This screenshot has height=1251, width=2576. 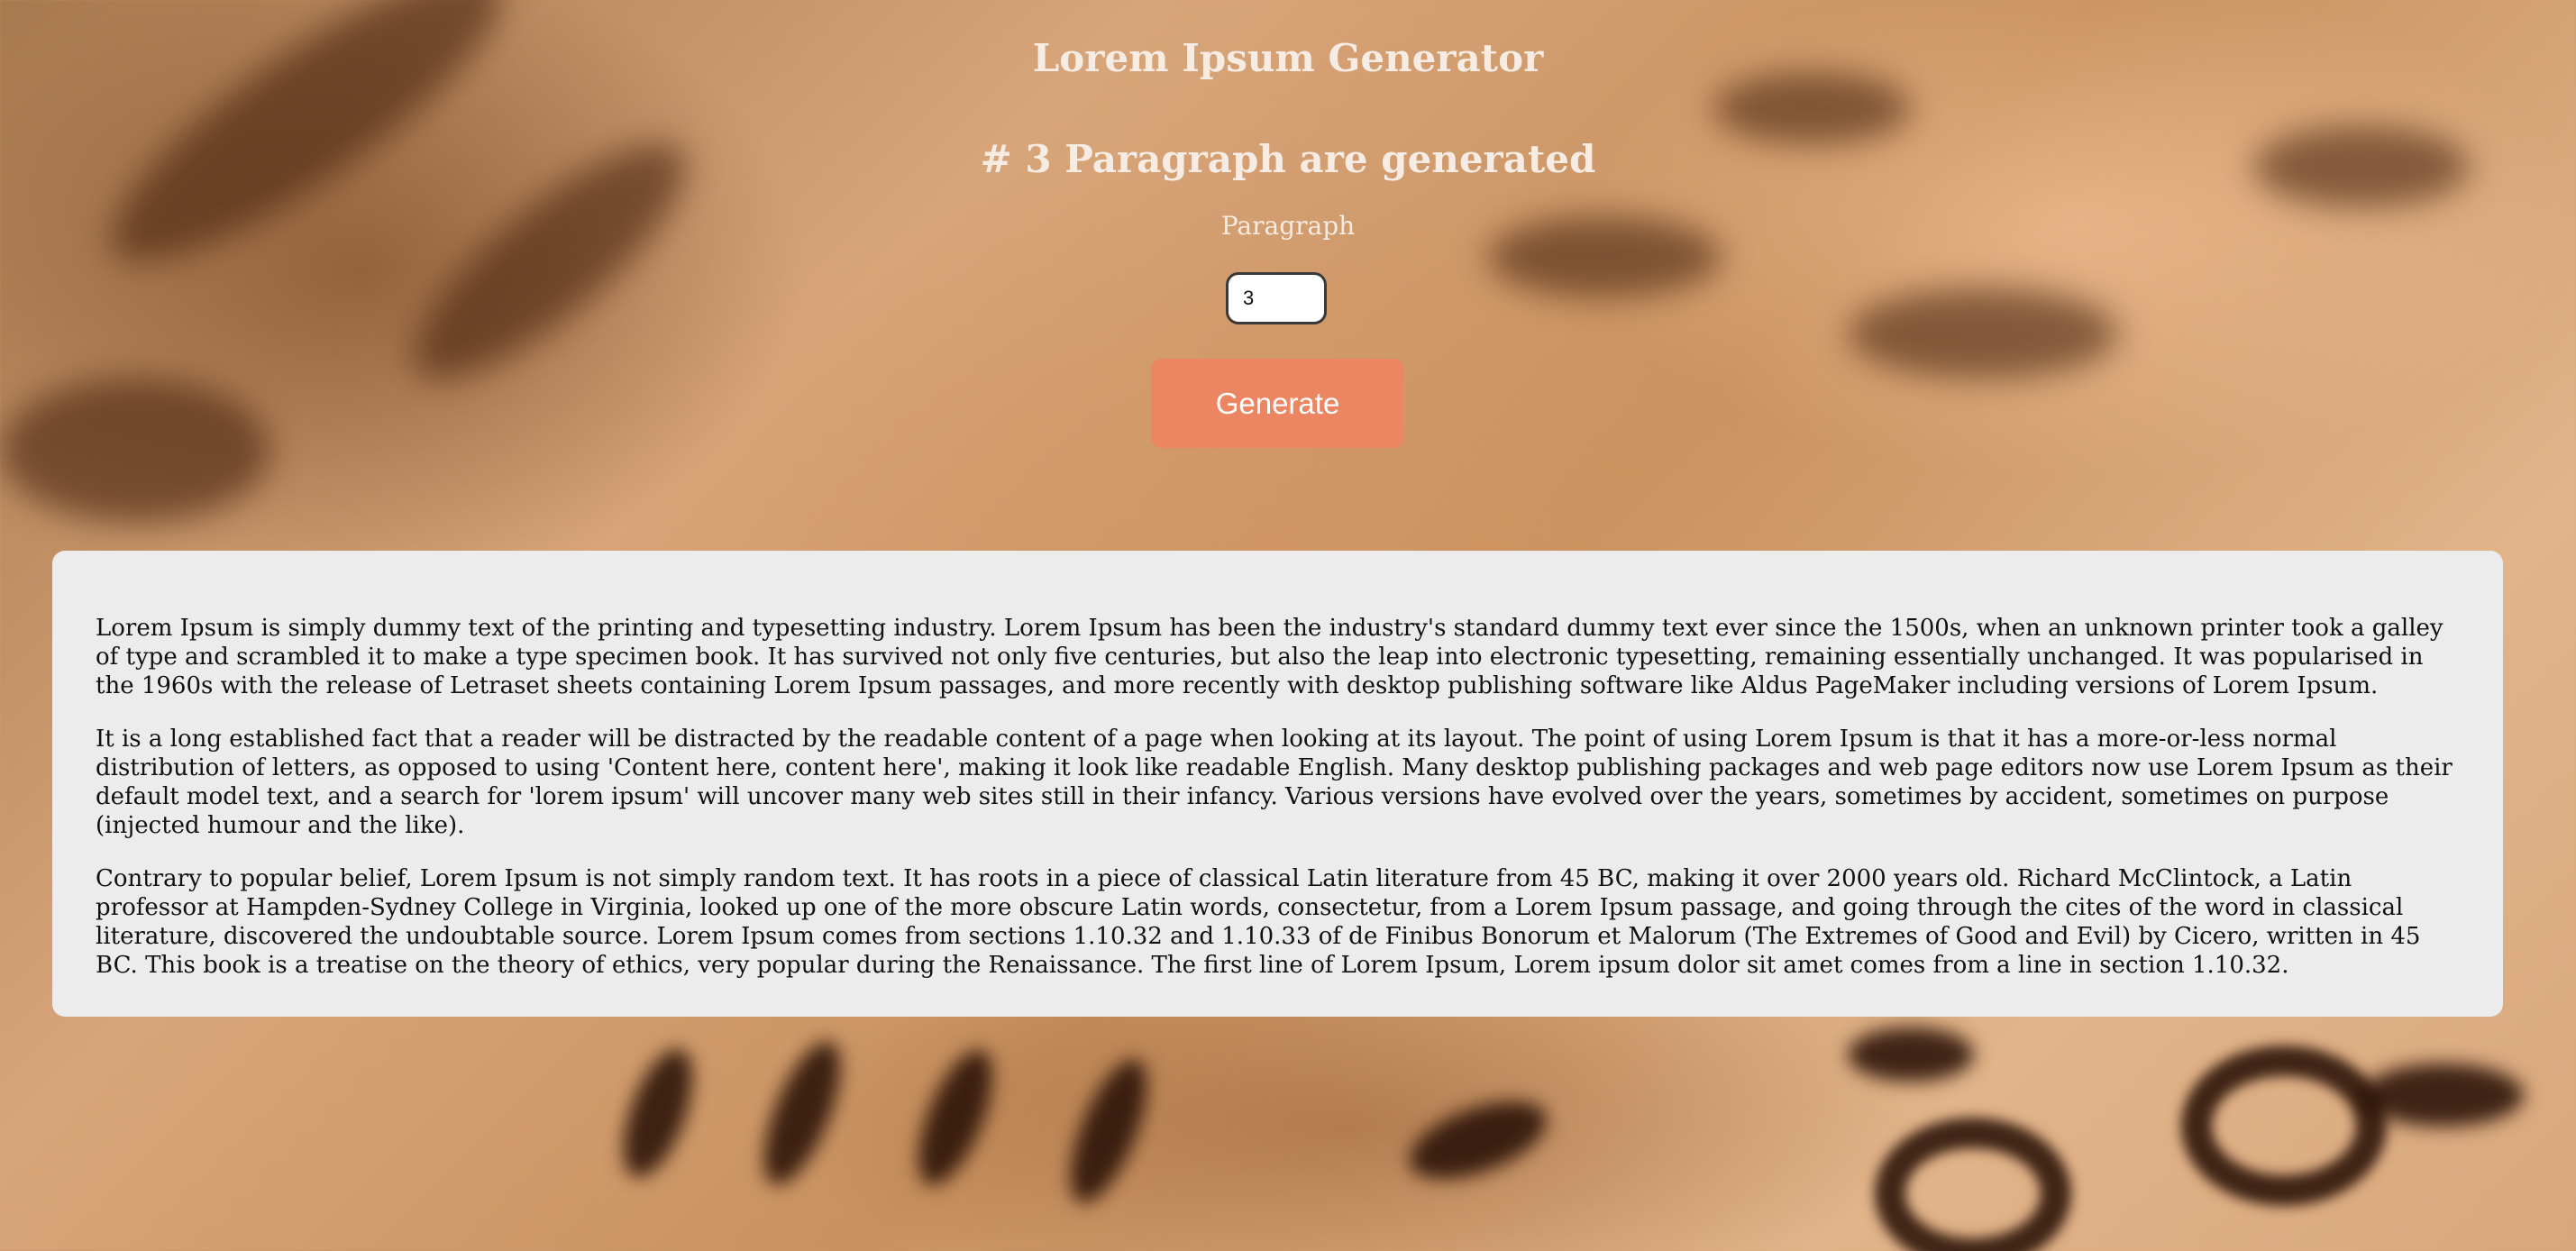 What do you see at coordinates (1277, 403) in the screenshot?
I see `generate-button: Generate` at bounding box center [1277, 403].